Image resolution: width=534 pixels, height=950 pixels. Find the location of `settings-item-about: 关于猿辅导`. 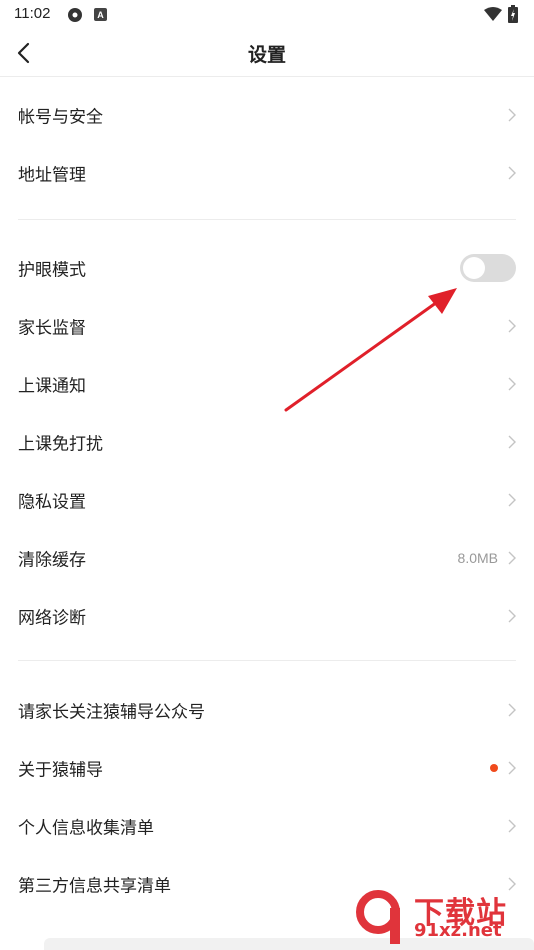

settings-item-about: 关于猿辅导 is located at coordinates (267, 768).